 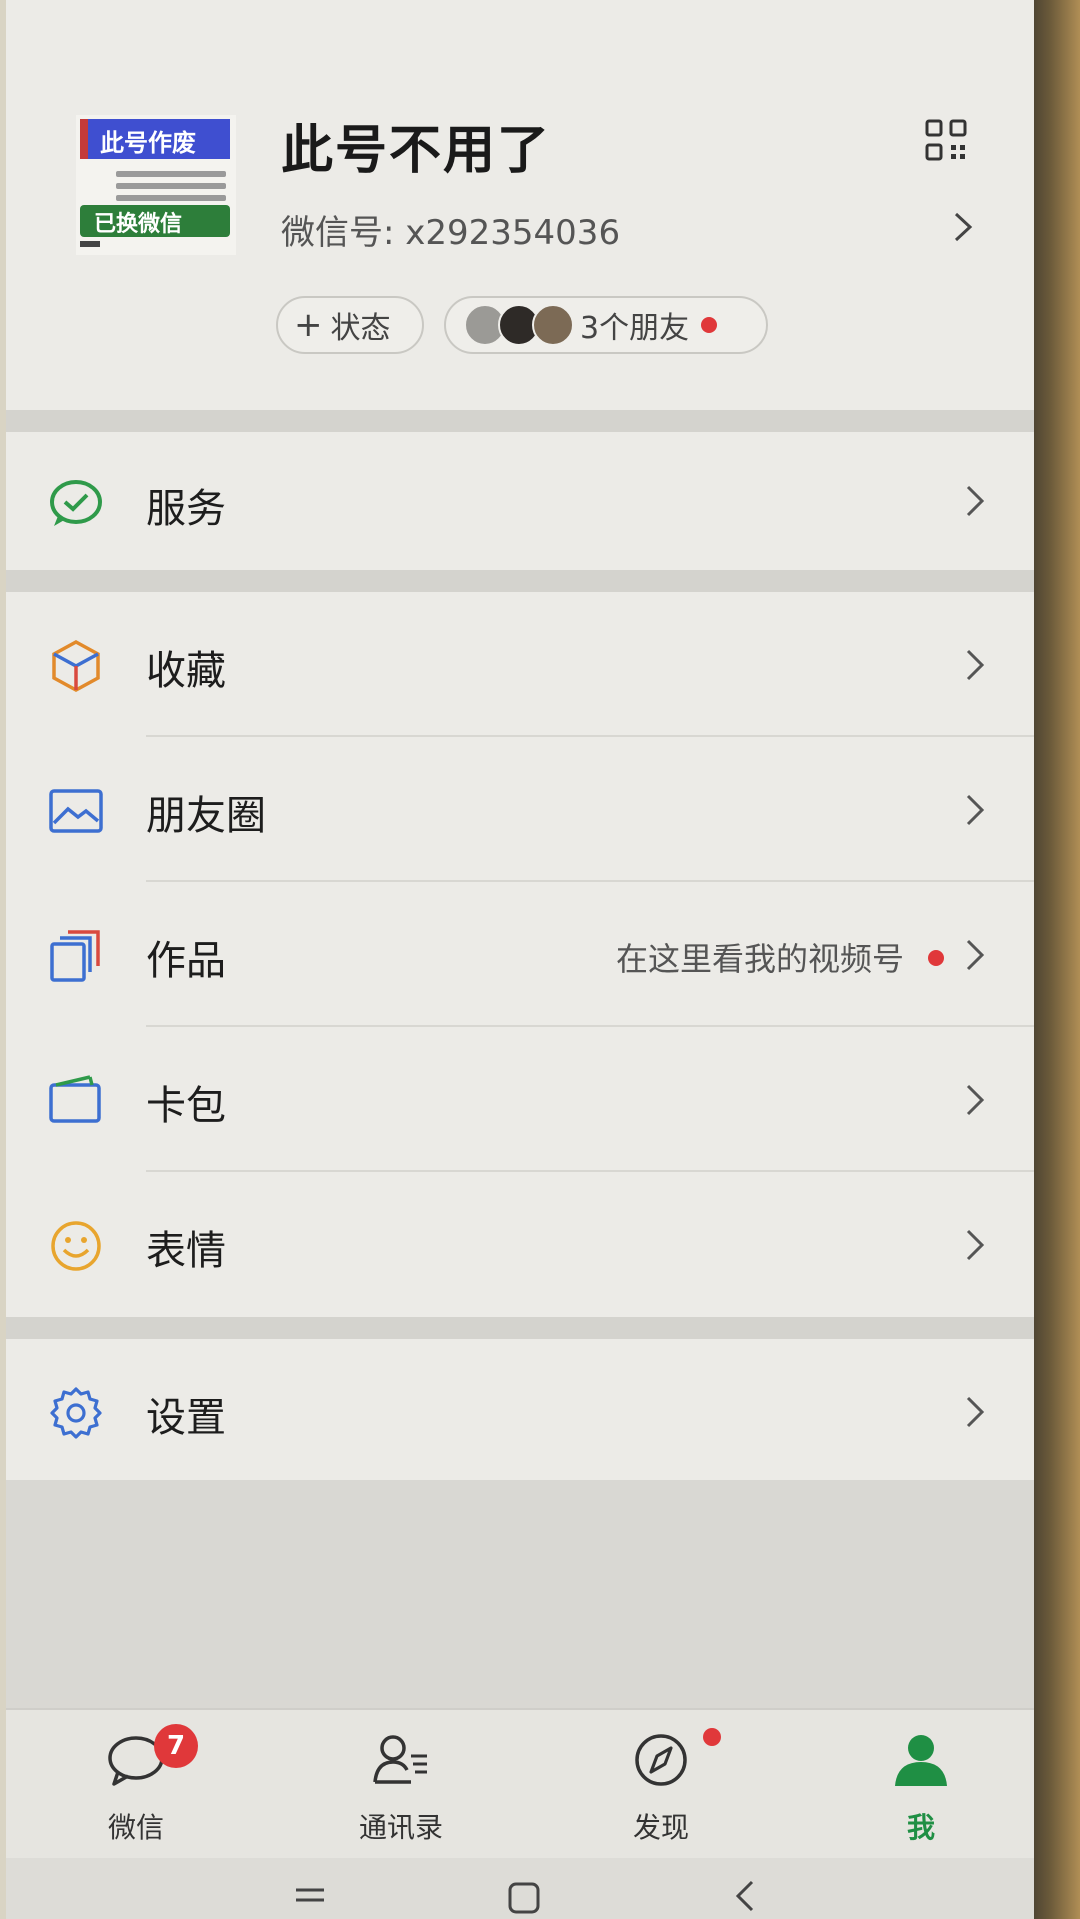 What do you see at coordinates (310, 1896) in the screenshot?
I see `menu-nav-icon` at bounding box center [310, 1896].